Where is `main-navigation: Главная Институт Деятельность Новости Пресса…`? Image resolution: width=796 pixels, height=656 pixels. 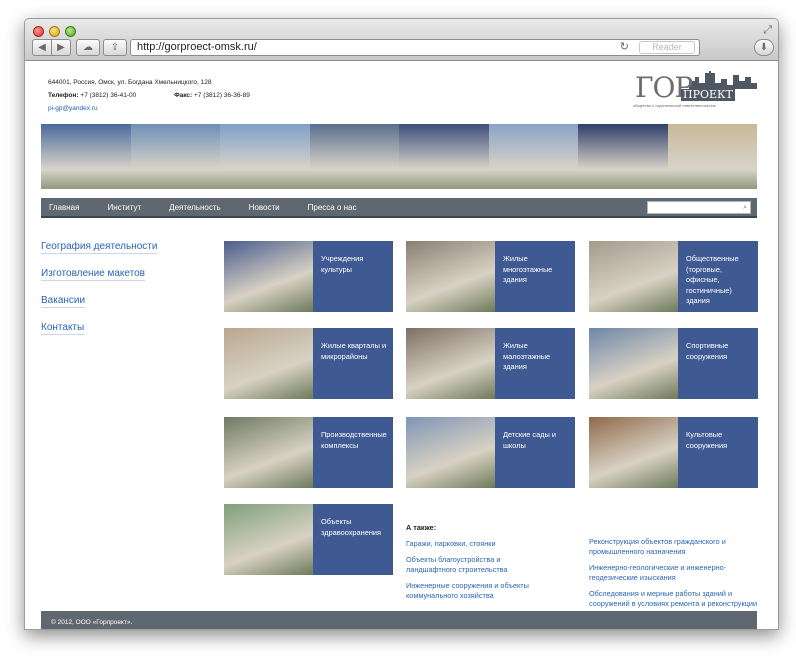
main-navigation: Главная Институт Деятельность Новости Пресса… is located at coordinates (399, 208).